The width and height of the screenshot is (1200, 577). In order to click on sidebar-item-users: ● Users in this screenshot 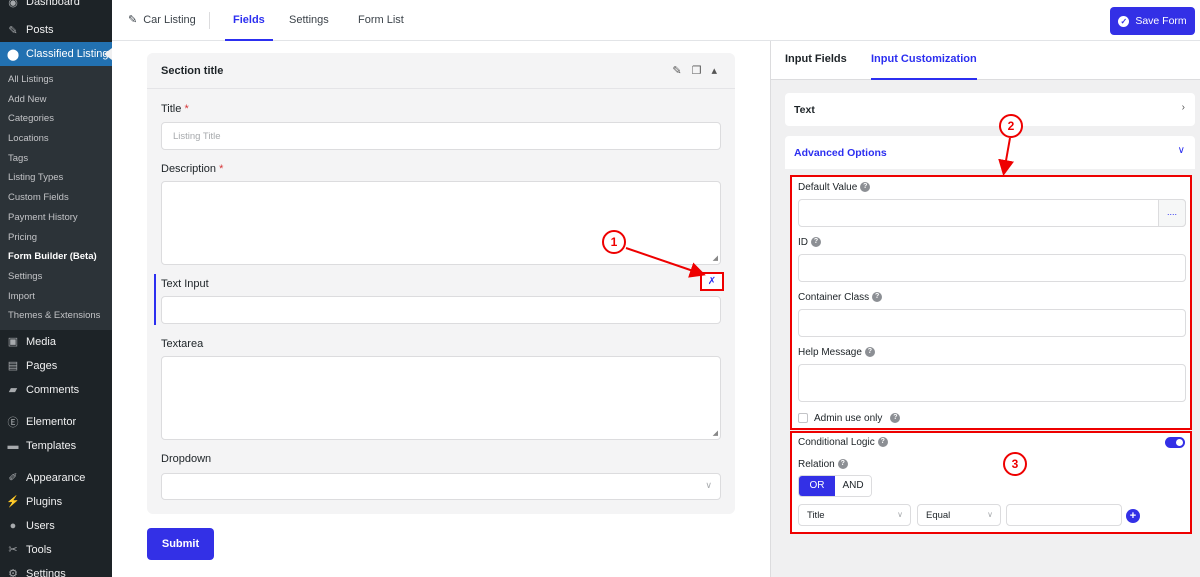, I will do `click(56, 526)`.